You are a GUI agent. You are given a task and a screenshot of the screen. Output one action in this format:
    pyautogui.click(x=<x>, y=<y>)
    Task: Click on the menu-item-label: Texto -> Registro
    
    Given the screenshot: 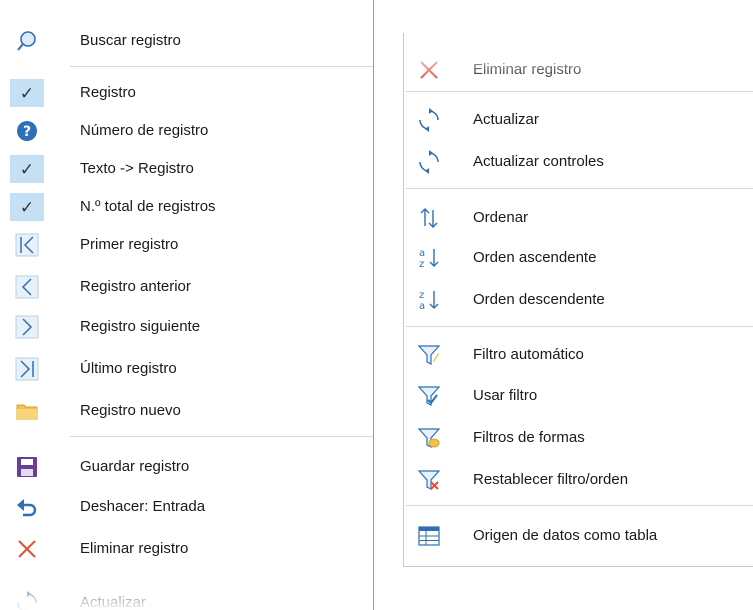 What is the action you would take?
    pyautogui.click(x=137, y=168)
    